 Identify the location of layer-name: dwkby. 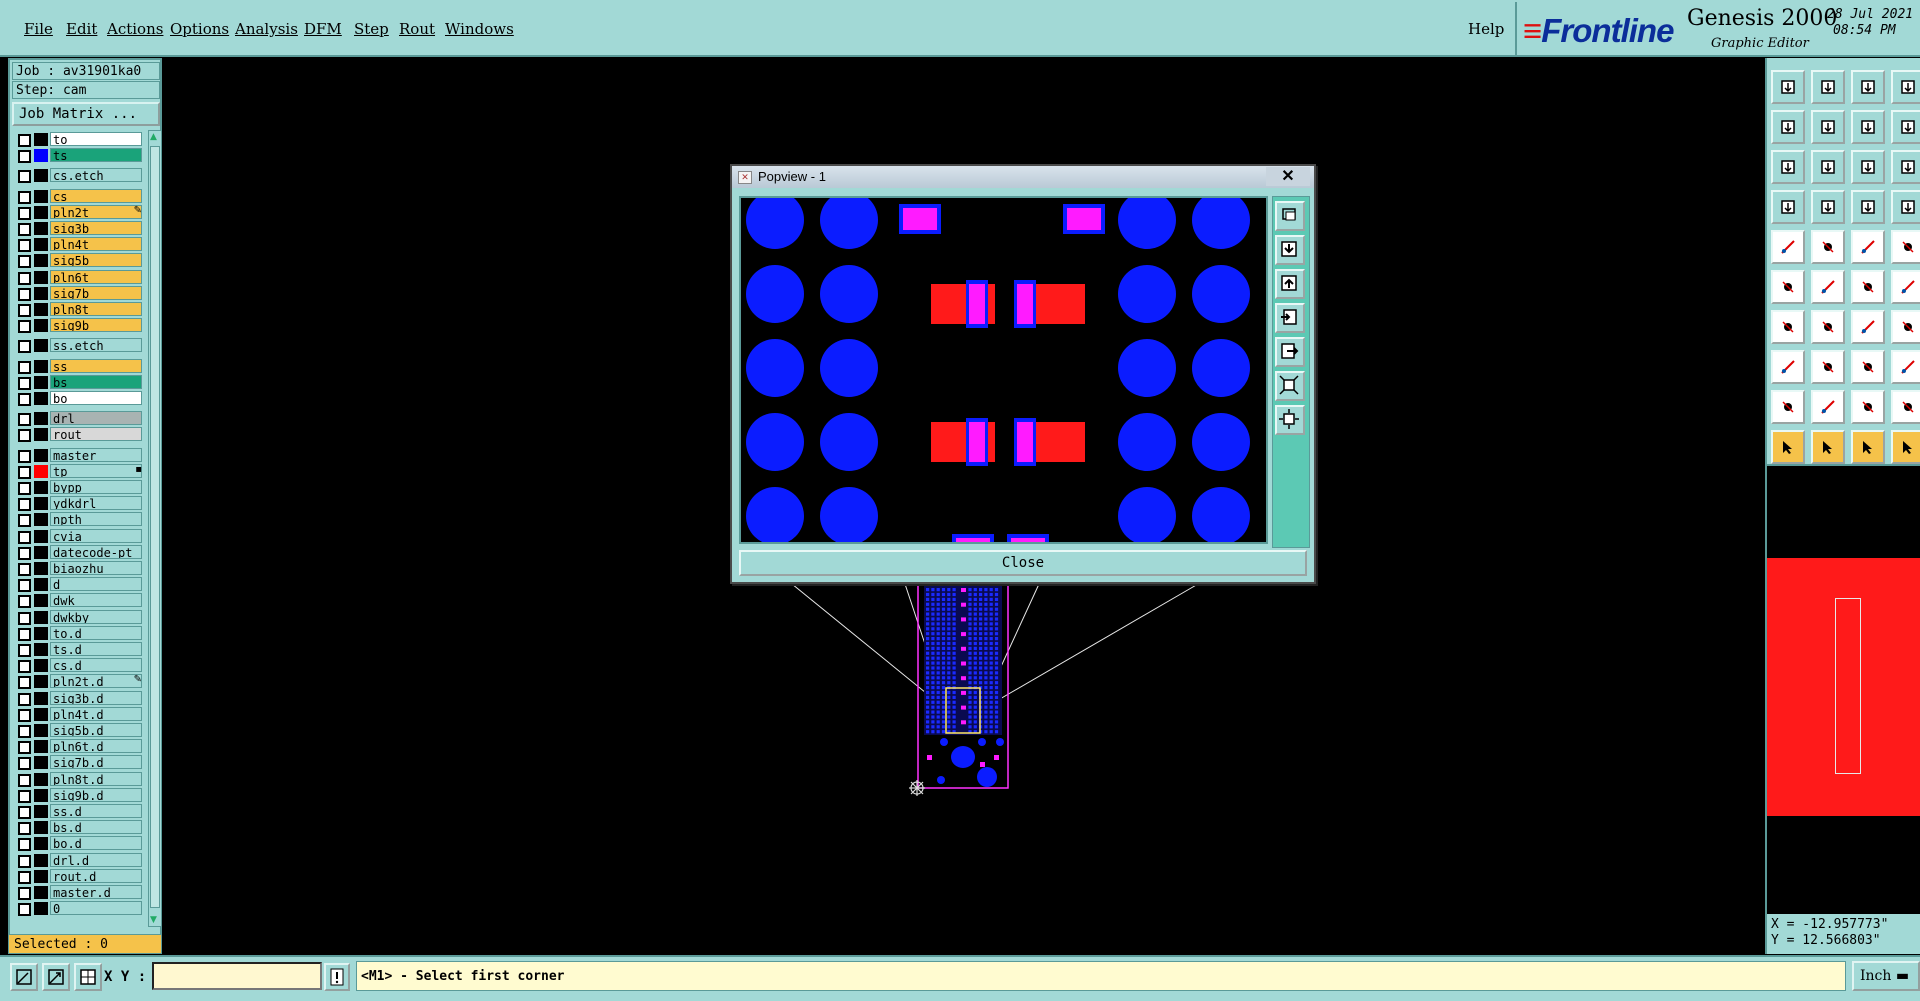
(96, 616).